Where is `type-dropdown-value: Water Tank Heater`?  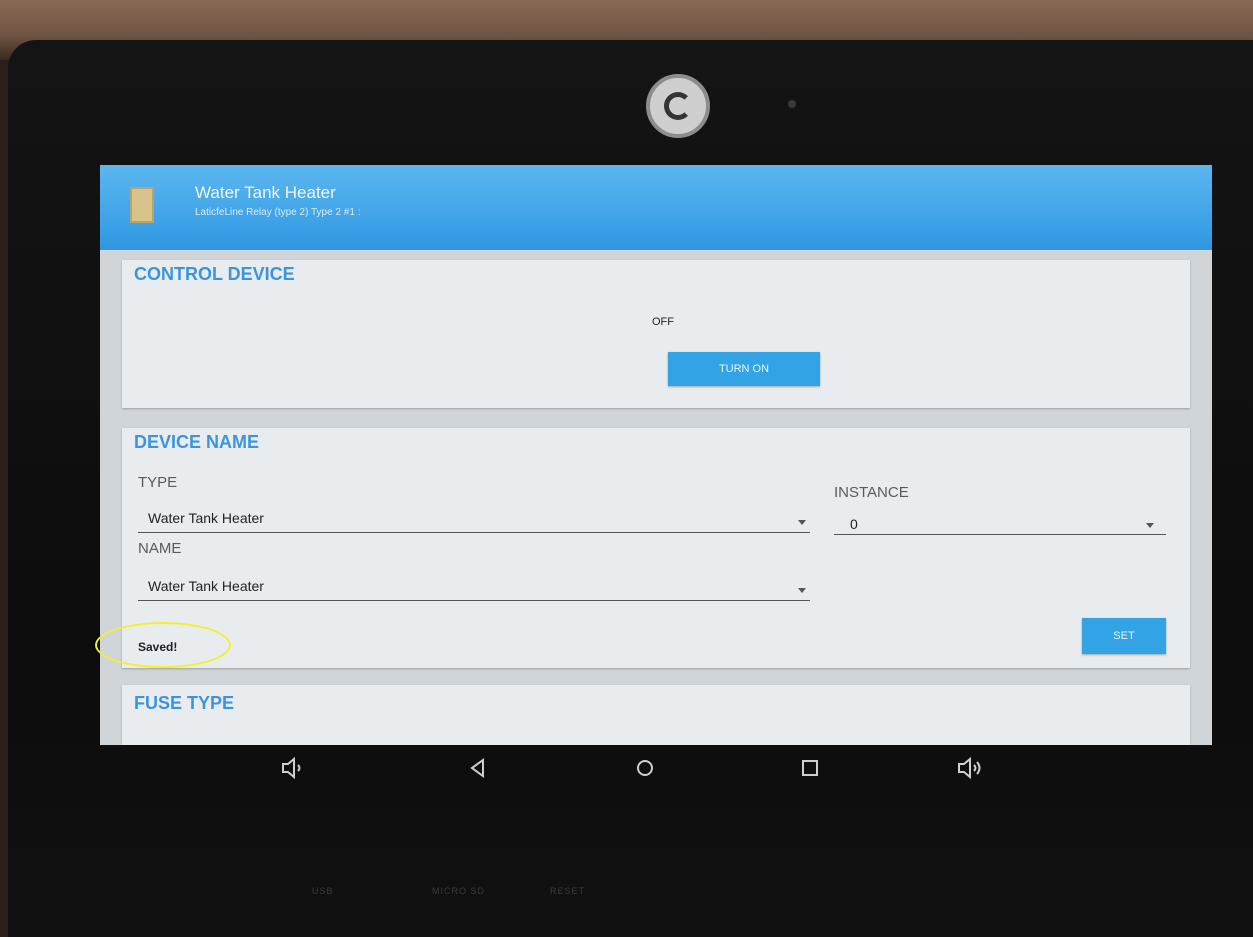
type-dropdown-value: Water Tank Heater is located at coordinates (206, 518).